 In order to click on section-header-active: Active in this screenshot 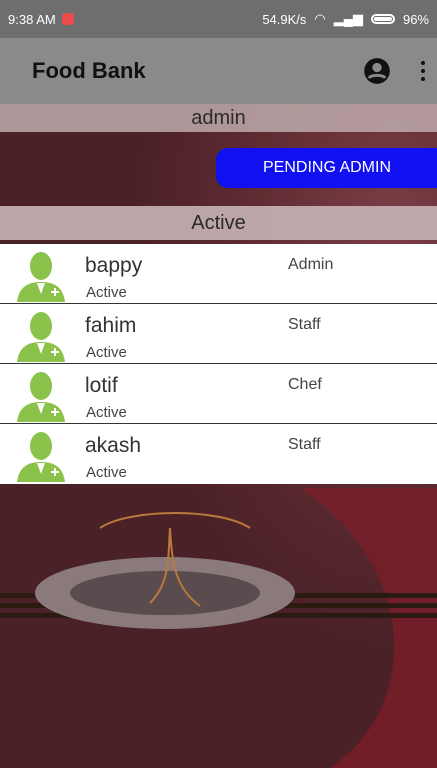, I will do `click(218, 223)`.